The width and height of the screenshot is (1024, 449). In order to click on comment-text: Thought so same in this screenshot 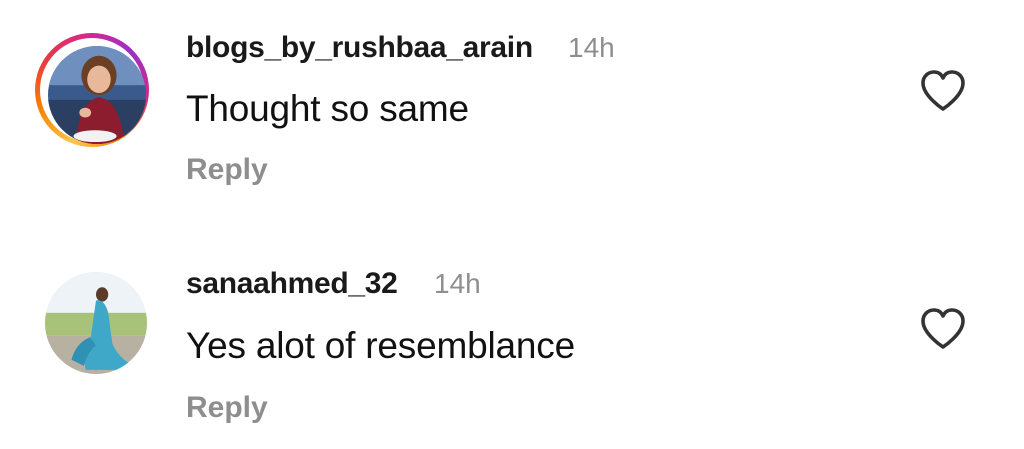, I will do `click(327, 108)`.